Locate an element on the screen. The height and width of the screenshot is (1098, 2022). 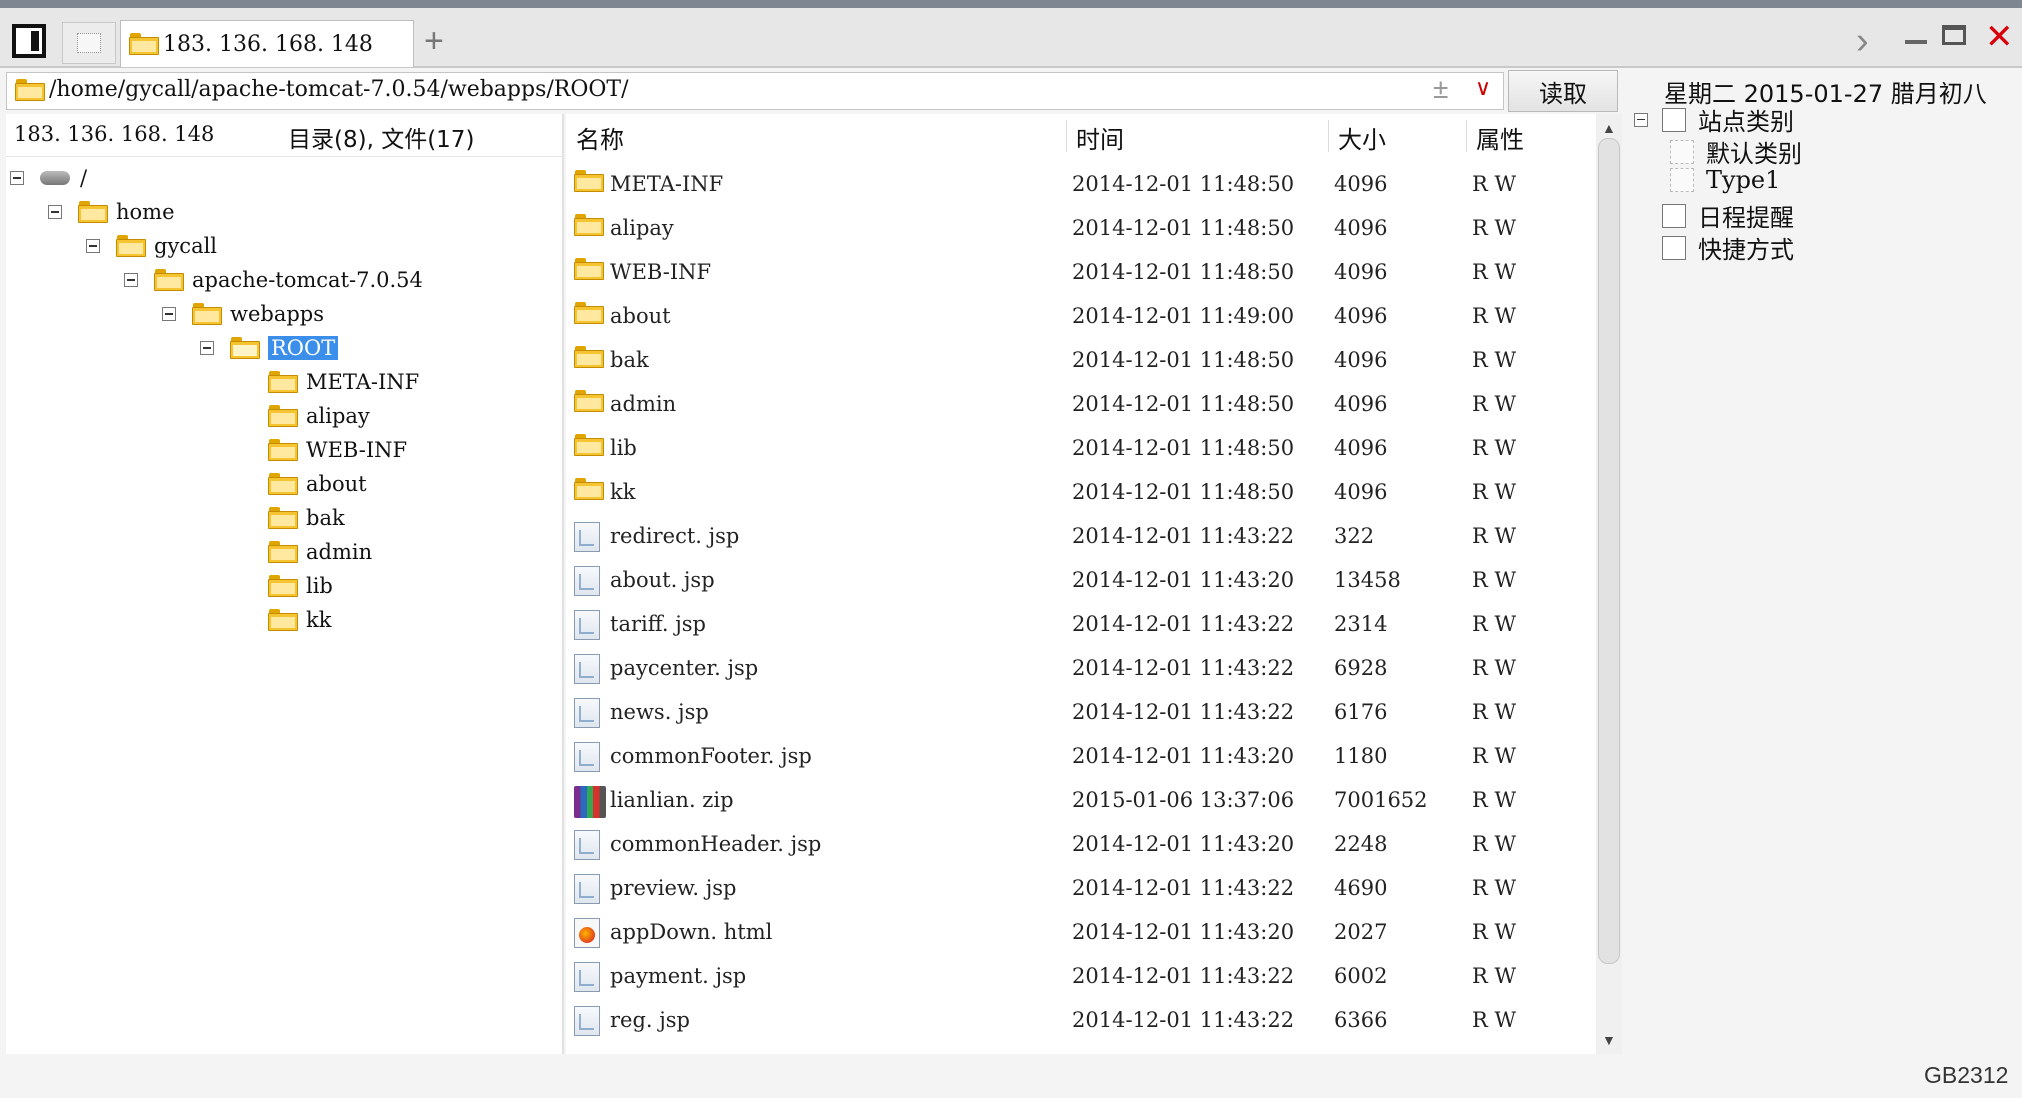
file-row: lib 2014-12-01 11:48:50 4096 R W is located at coordinates (1081, 448).